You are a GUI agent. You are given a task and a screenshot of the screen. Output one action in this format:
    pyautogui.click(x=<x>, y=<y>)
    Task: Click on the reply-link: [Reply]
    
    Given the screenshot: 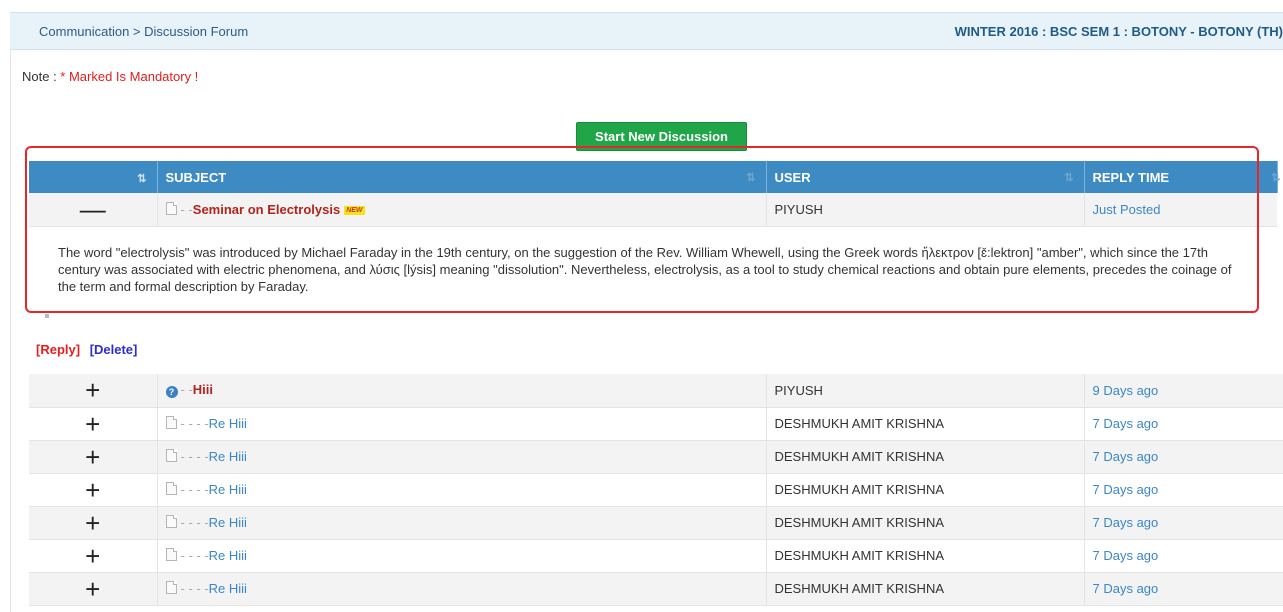 What is the action you would take?
    pyautogui.click(x=58, y=349)
    